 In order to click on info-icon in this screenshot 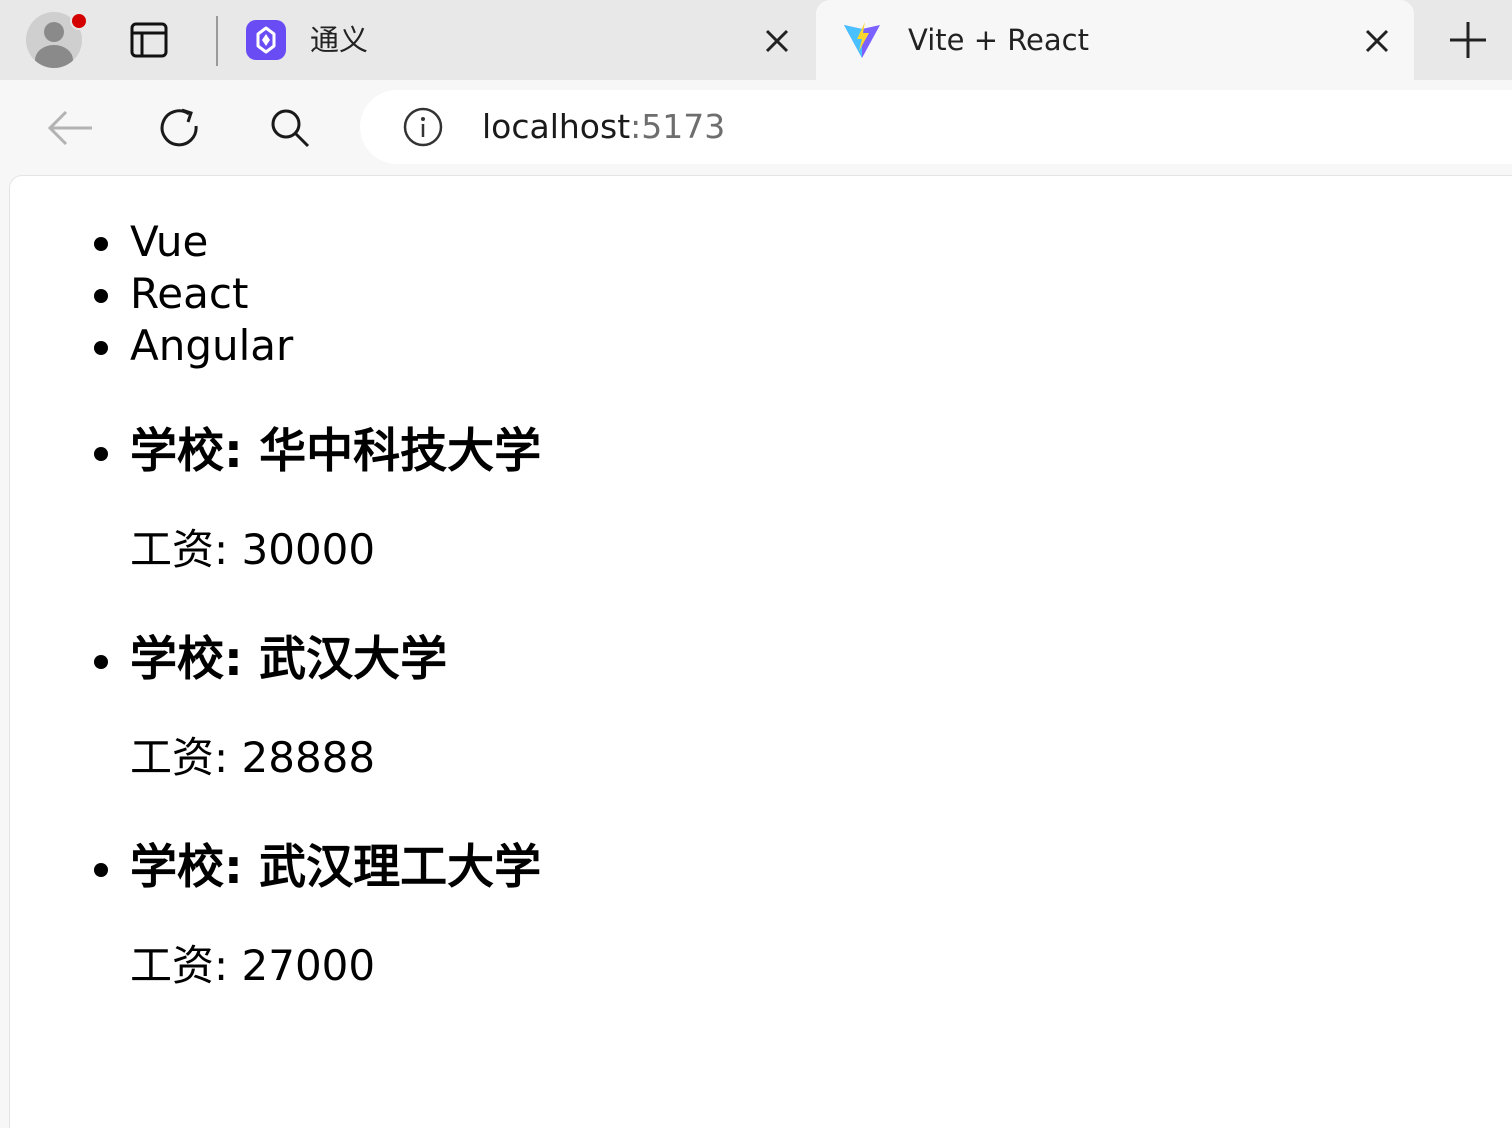, I will do `click(423, 127)`.